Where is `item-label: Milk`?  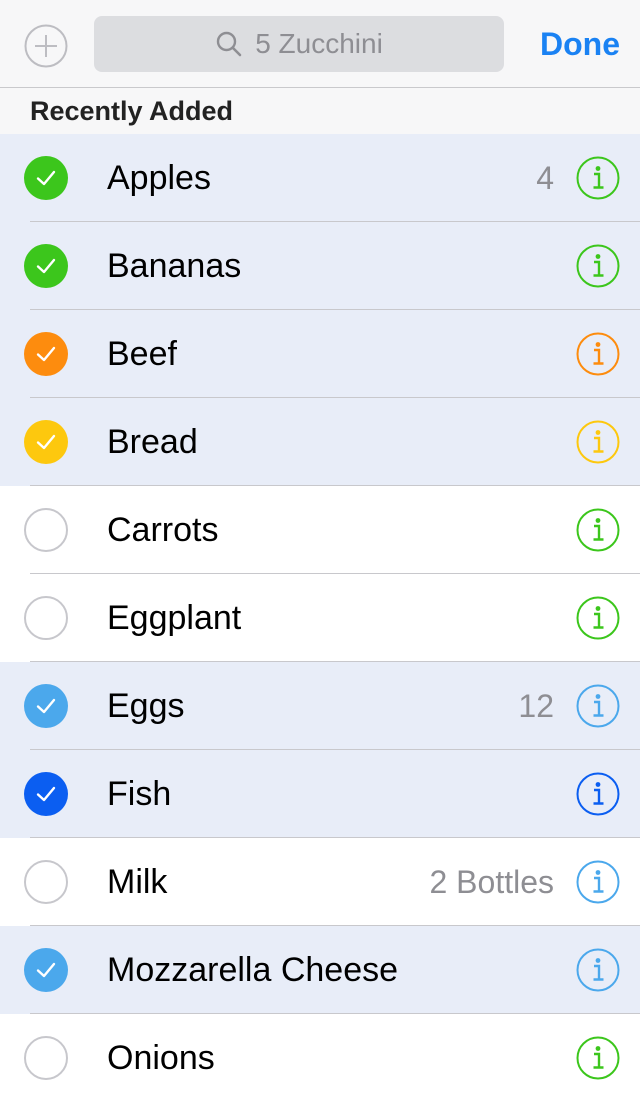 item-label: Milk is located at coordinates (137, 882).